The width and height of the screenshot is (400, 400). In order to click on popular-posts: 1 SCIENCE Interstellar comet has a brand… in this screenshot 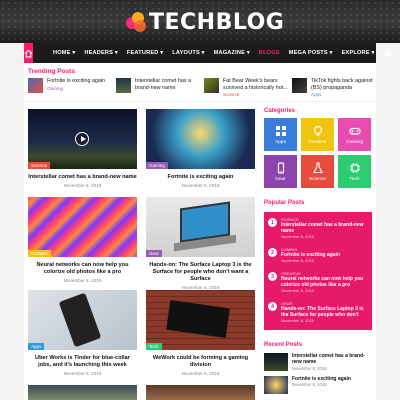, I will do `click(318, 271)`.